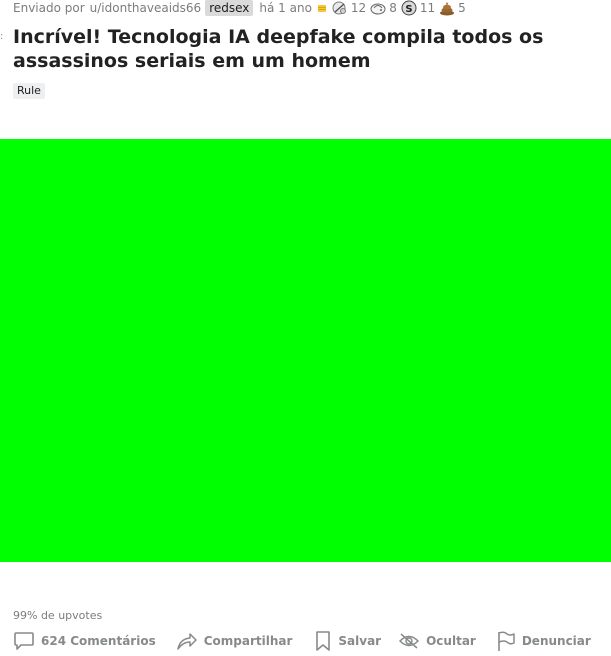 The image size is (611, 656). I want to click on poop-award: 5, so click(452, 8).